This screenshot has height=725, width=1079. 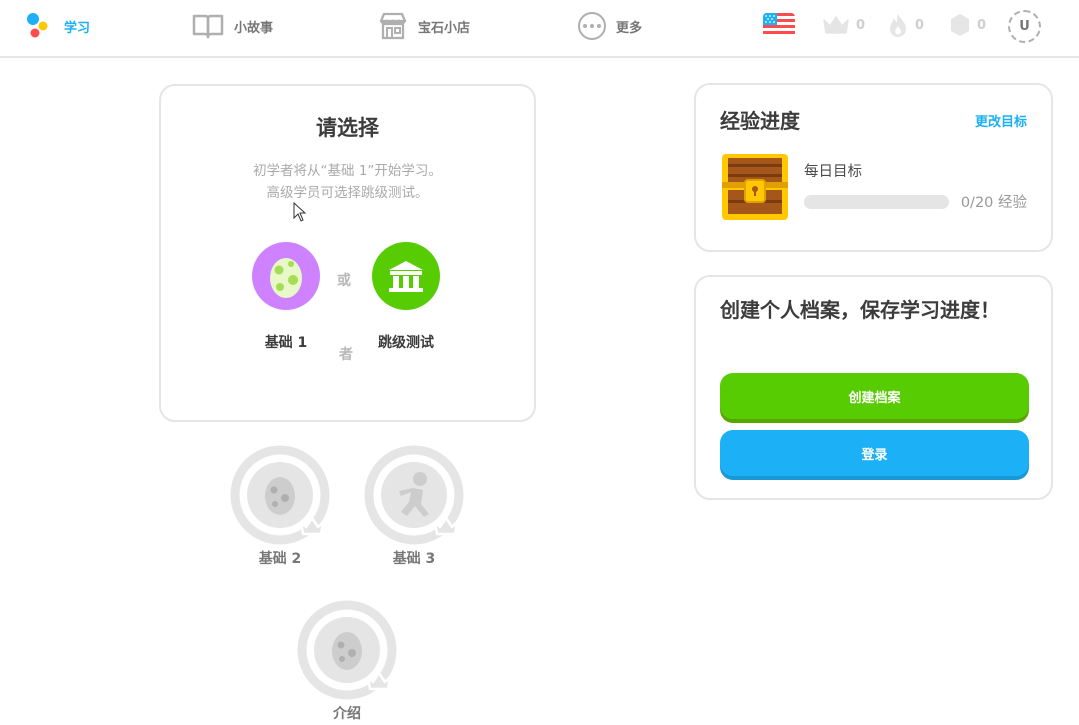 I want to click on flame-icon, so click(x=898, y=25).